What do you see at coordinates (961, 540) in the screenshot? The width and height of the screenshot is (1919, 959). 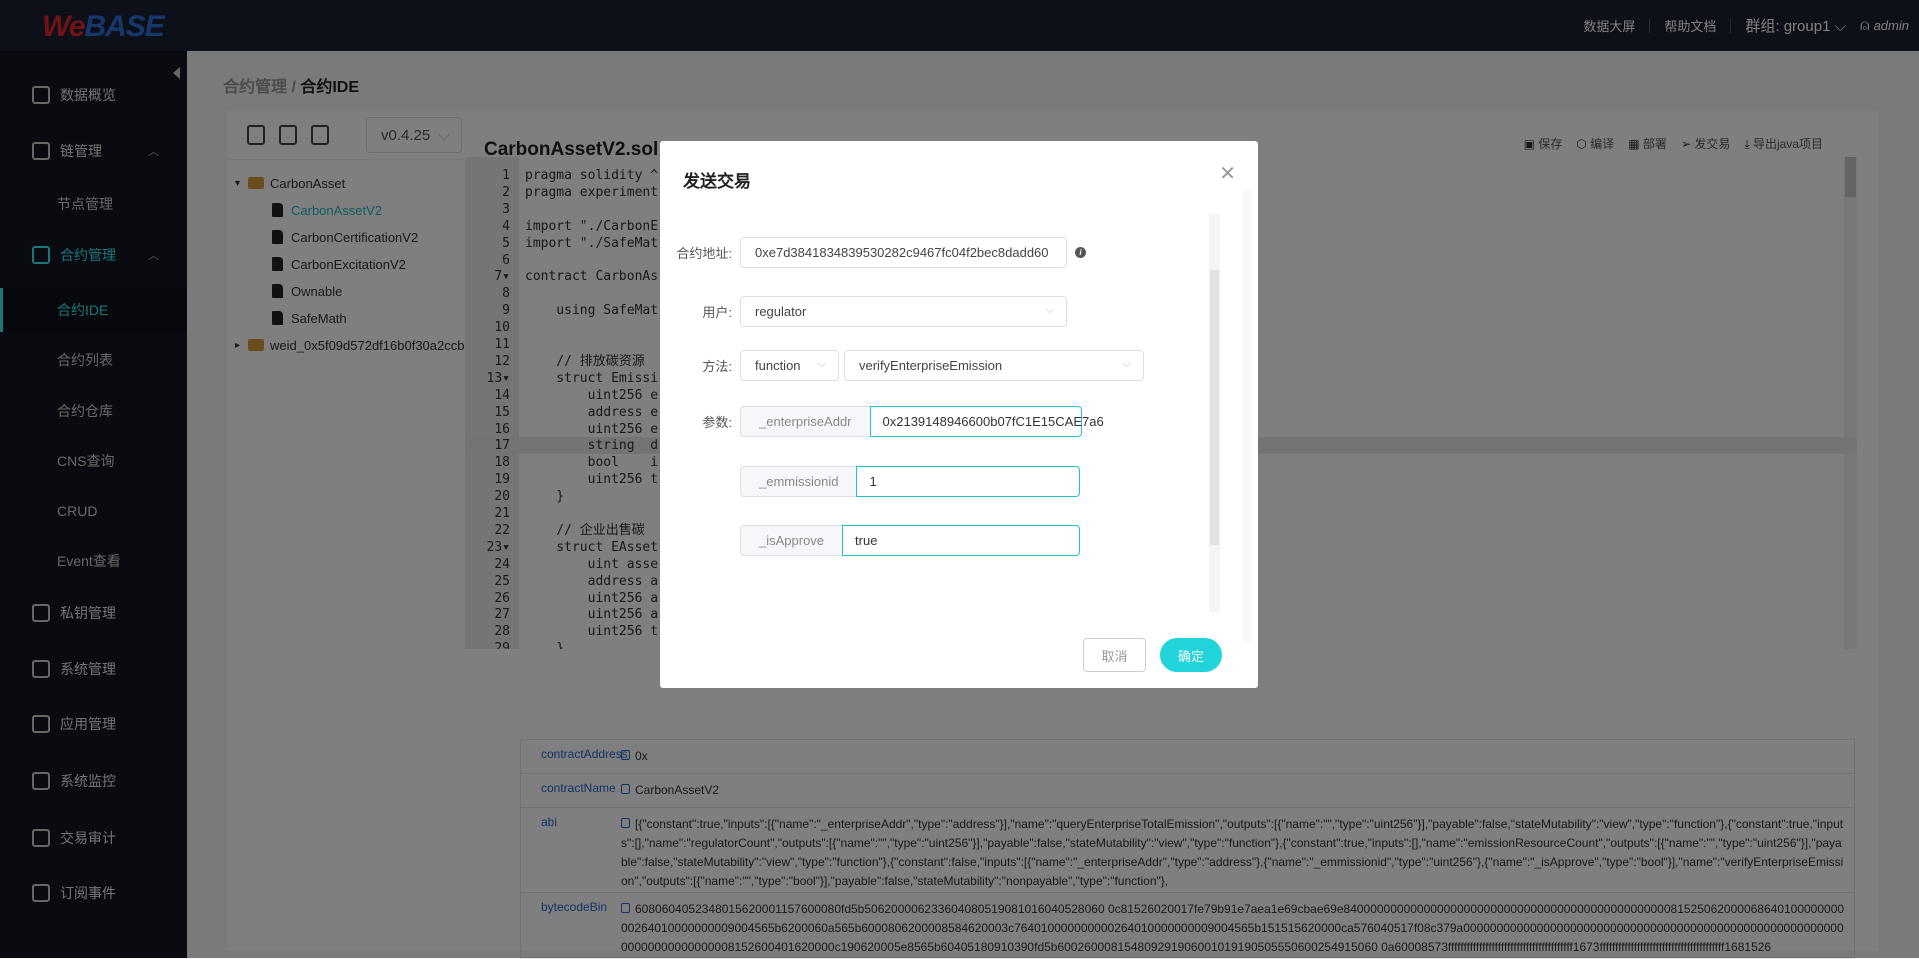 I see `param-isapprove-input: true` at bounding box center [961, 540].